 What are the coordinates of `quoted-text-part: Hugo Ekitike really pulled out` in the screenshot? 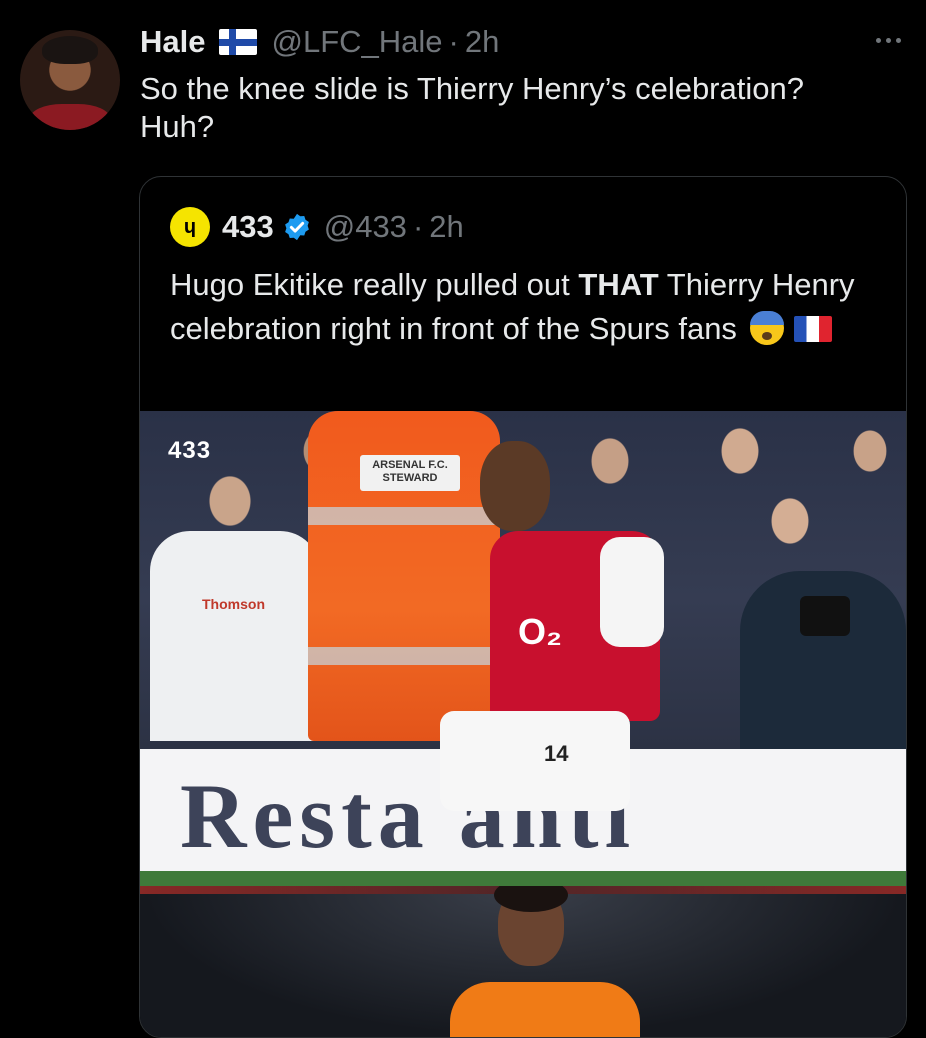 It's located at (374, 284).